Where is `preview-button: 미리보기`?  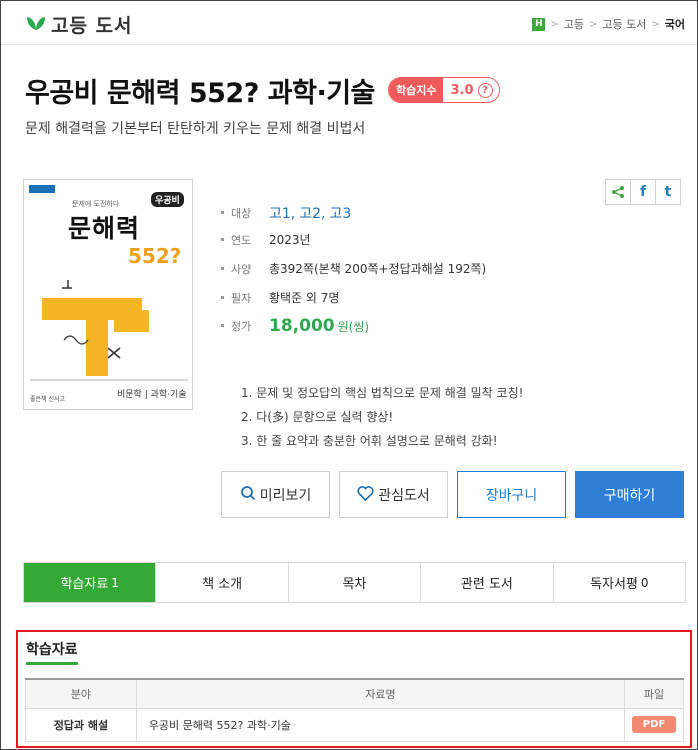
preview-button: 미리보기 is located at coordinates (275, 494).